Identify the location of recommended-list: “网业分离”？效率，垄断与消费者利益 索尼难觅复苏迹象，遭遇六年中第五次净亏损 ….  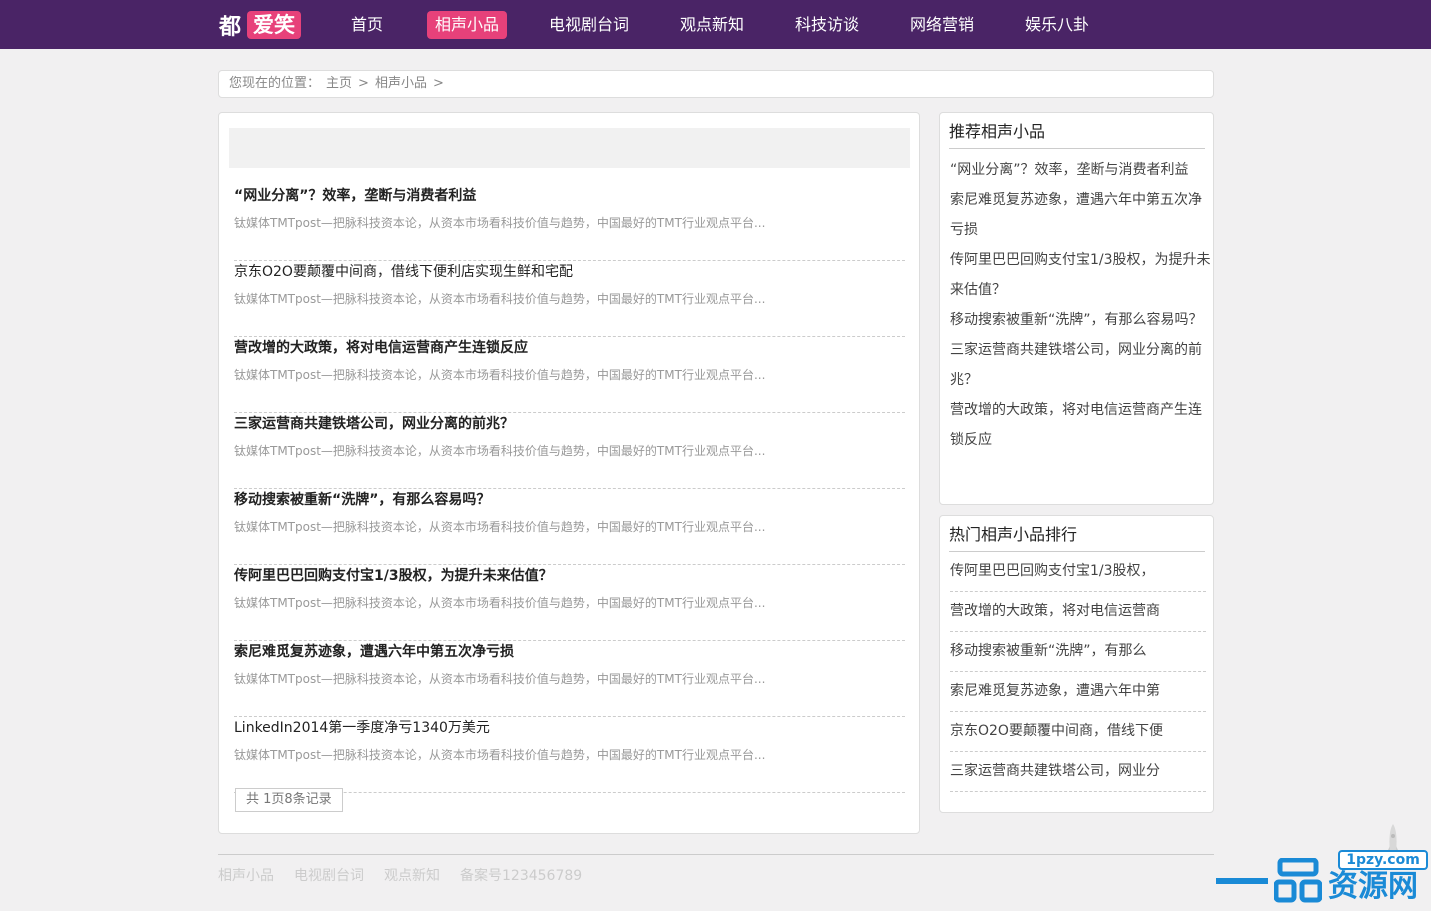
(1081, 305).